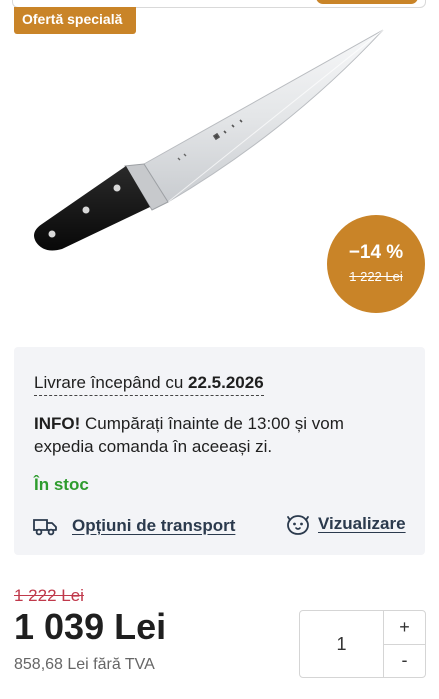 The height and width of the screenshot is (699, 439). Describe the element at coordinates (404, 660) in the screenshot. I see `decrease-quantity-button: -` at that location.